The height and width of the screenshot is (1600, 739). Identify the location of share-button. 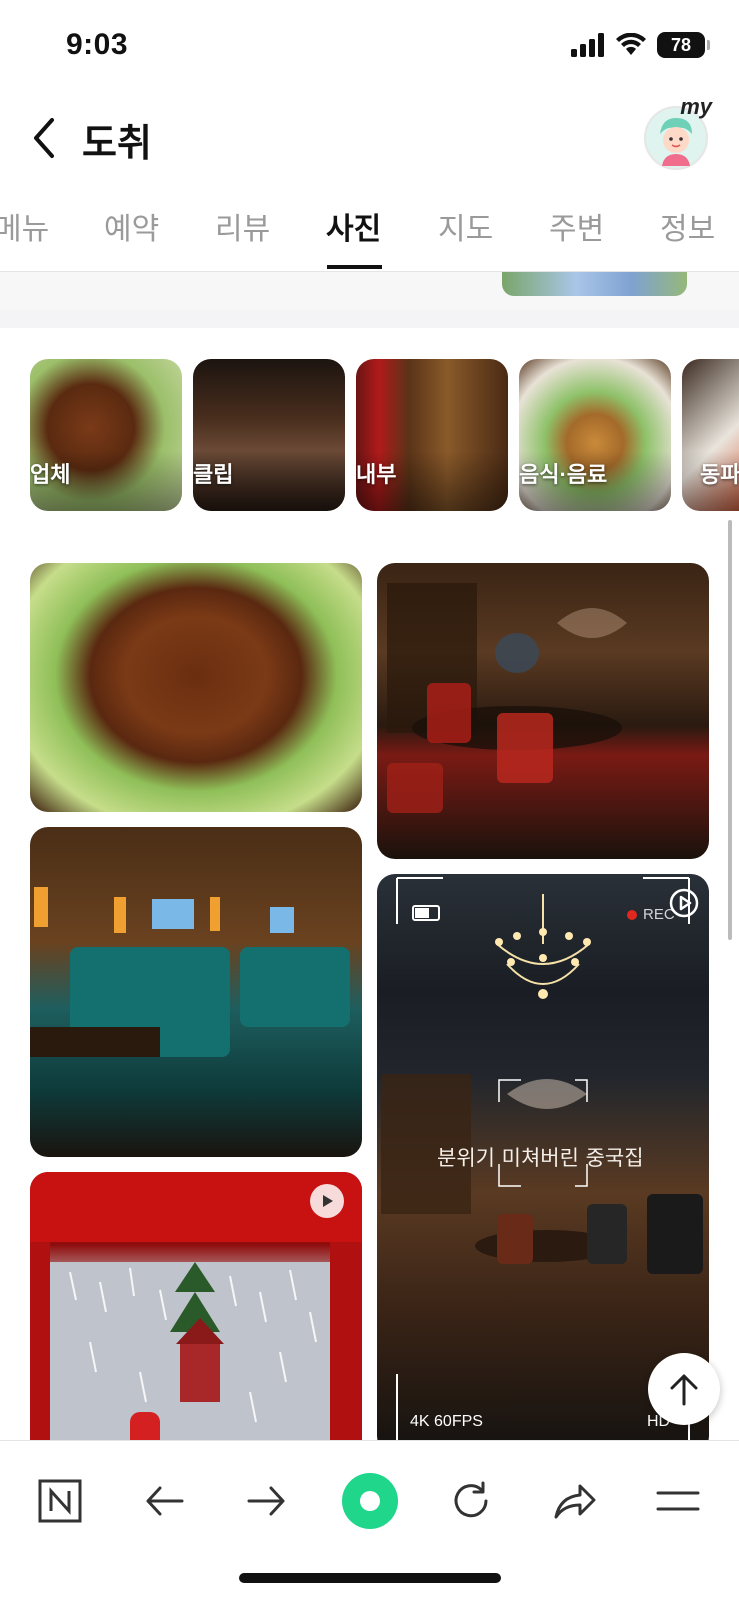
(574, 1501).